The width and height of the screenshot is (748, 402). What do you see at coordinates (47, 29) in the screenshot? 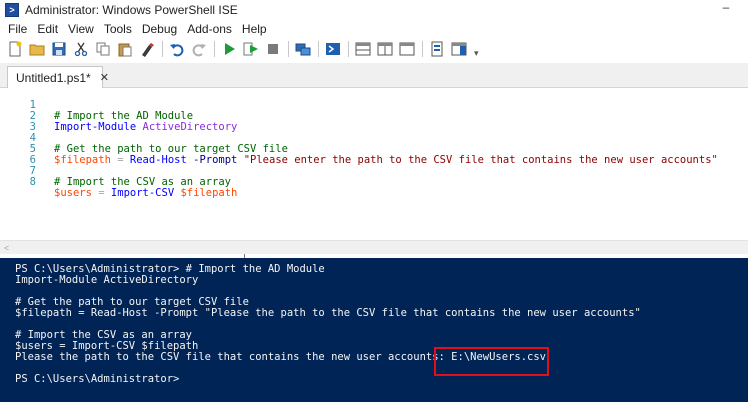
I see `menu-edit: Edit` at bounding box center [47, 29].